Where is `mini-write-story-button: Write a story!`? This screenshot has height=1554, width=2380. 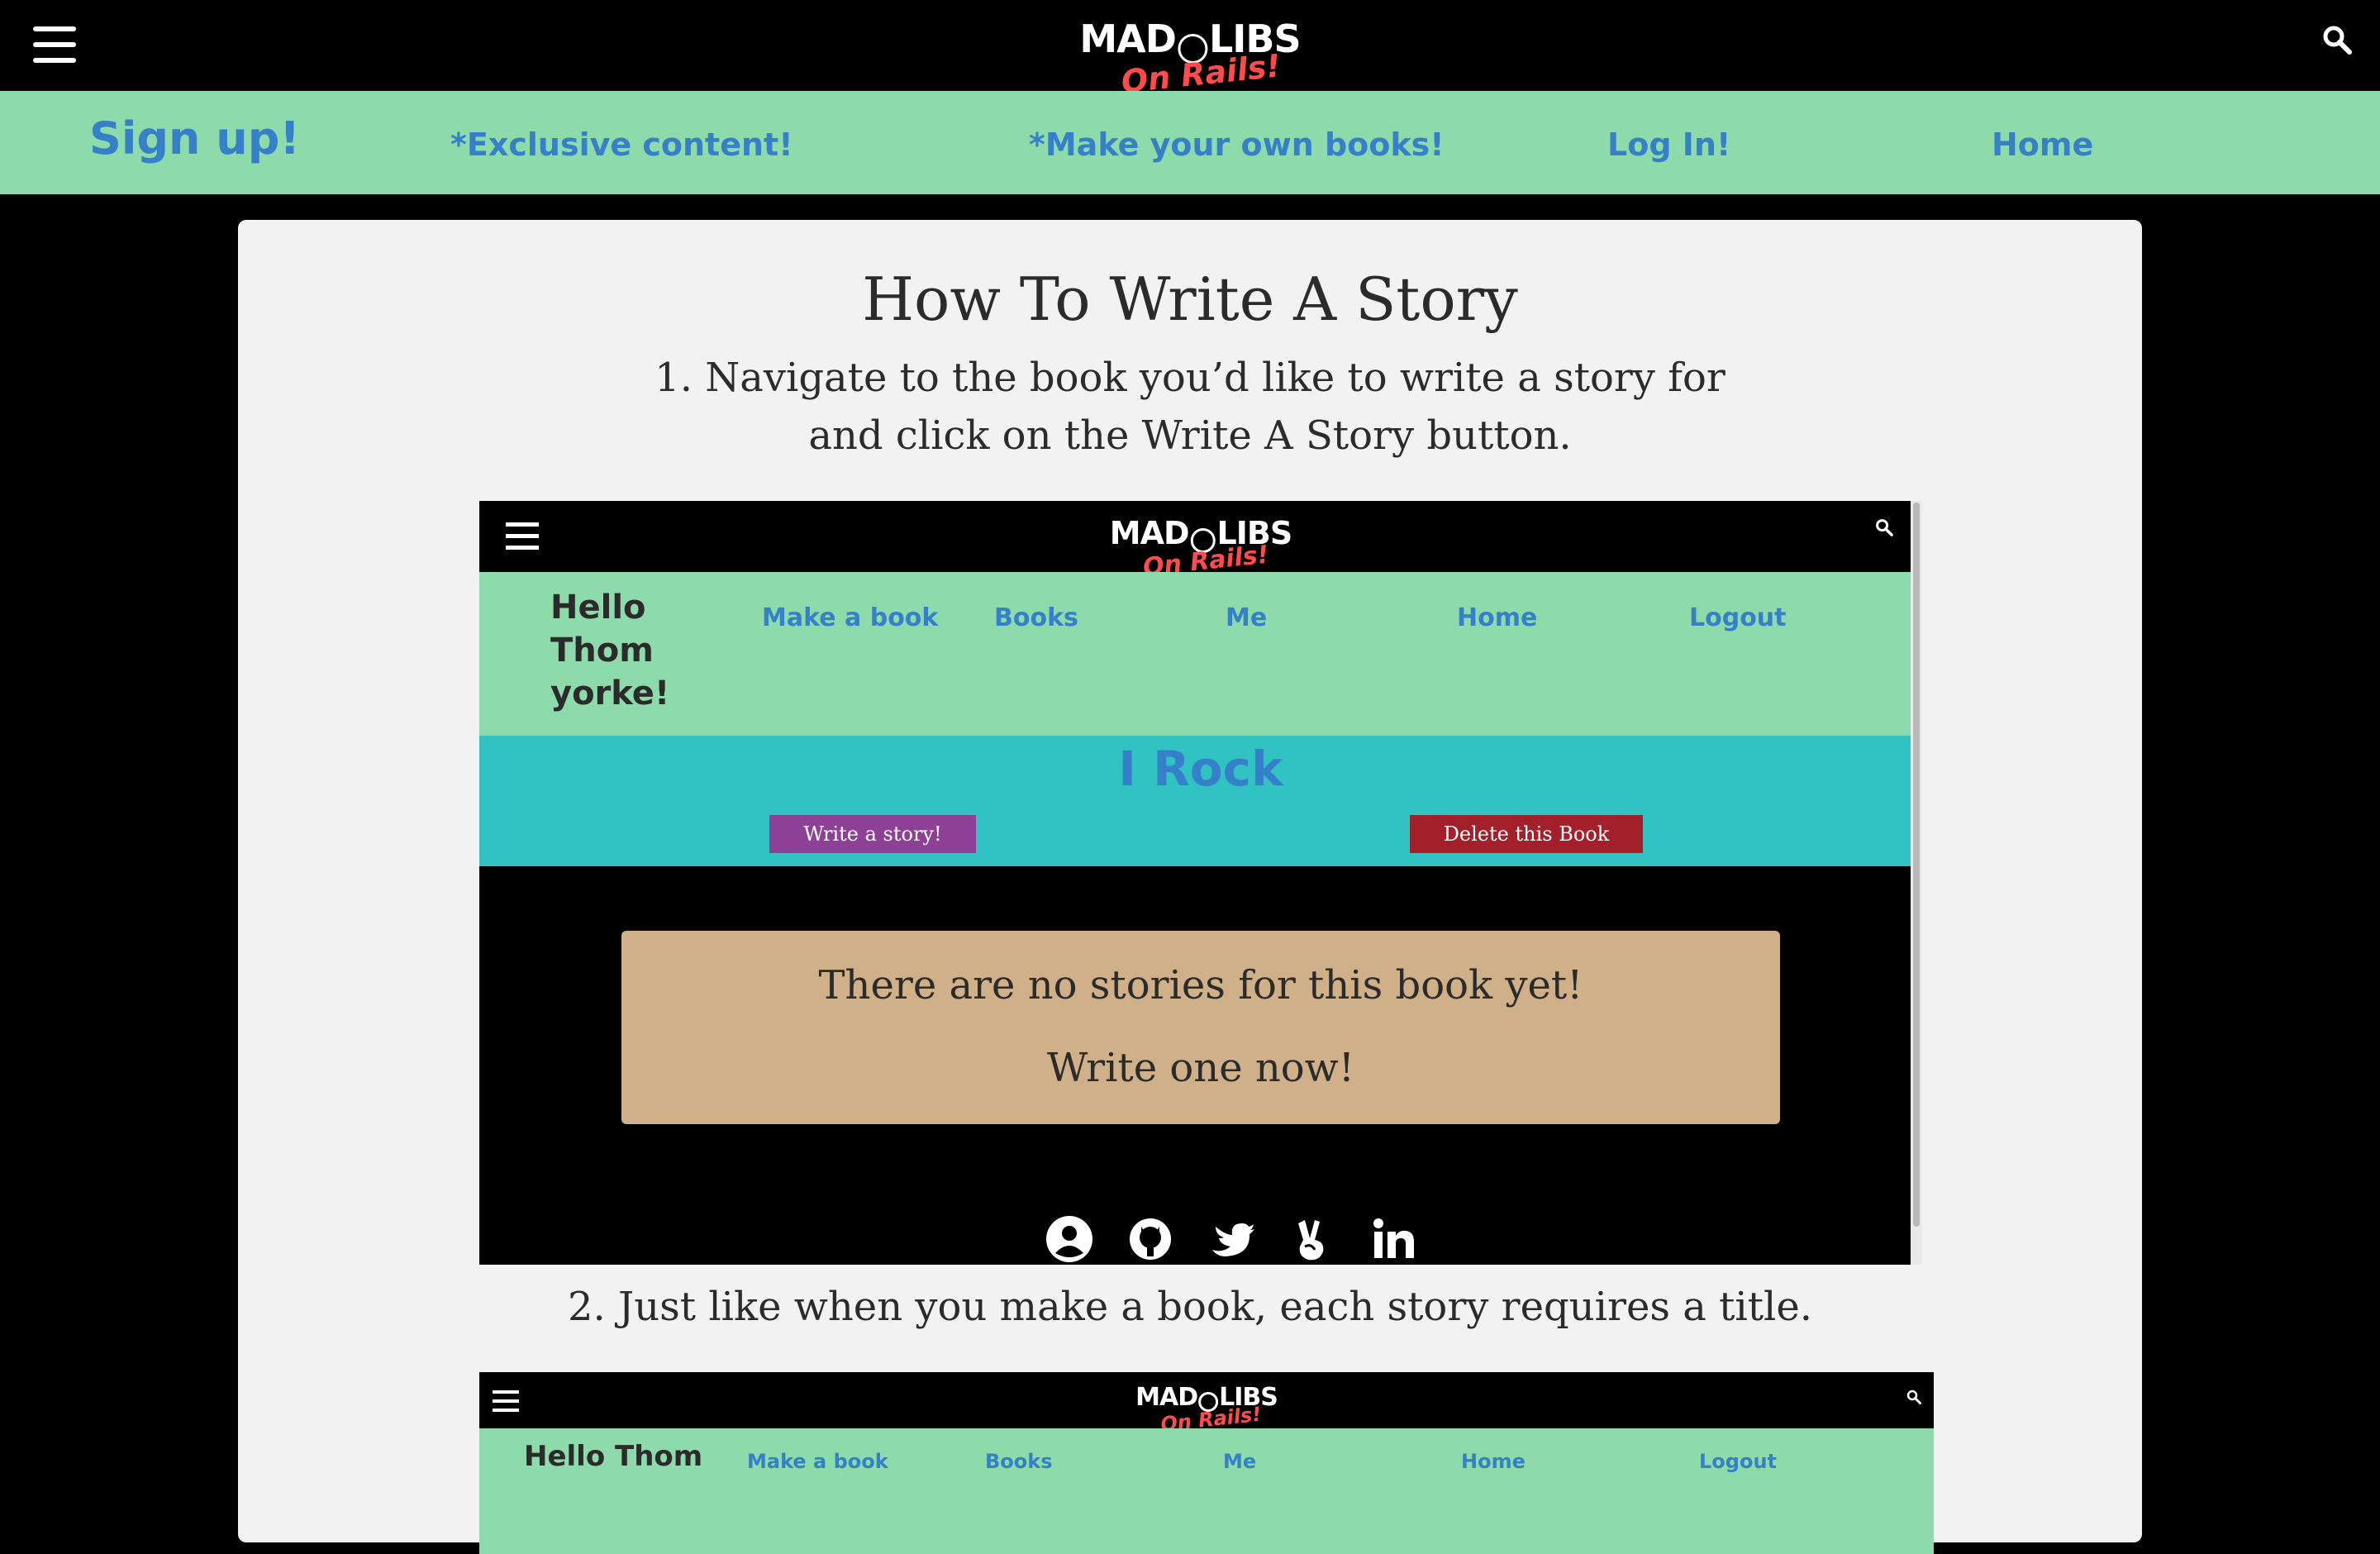 mini-write-story-button: Write a story! is located at coordinates (872, 834).